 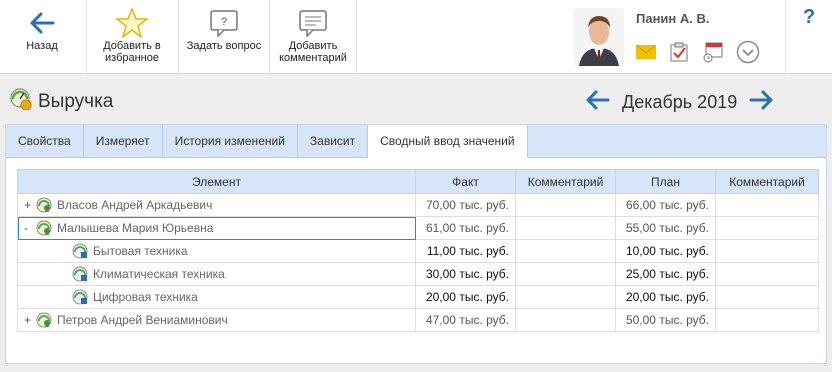 What do you see at coordinates (665, 320) in the screenshot?
I see `cell-plan: 50,00 тыс. руб.` at bounding box center [665, 320].